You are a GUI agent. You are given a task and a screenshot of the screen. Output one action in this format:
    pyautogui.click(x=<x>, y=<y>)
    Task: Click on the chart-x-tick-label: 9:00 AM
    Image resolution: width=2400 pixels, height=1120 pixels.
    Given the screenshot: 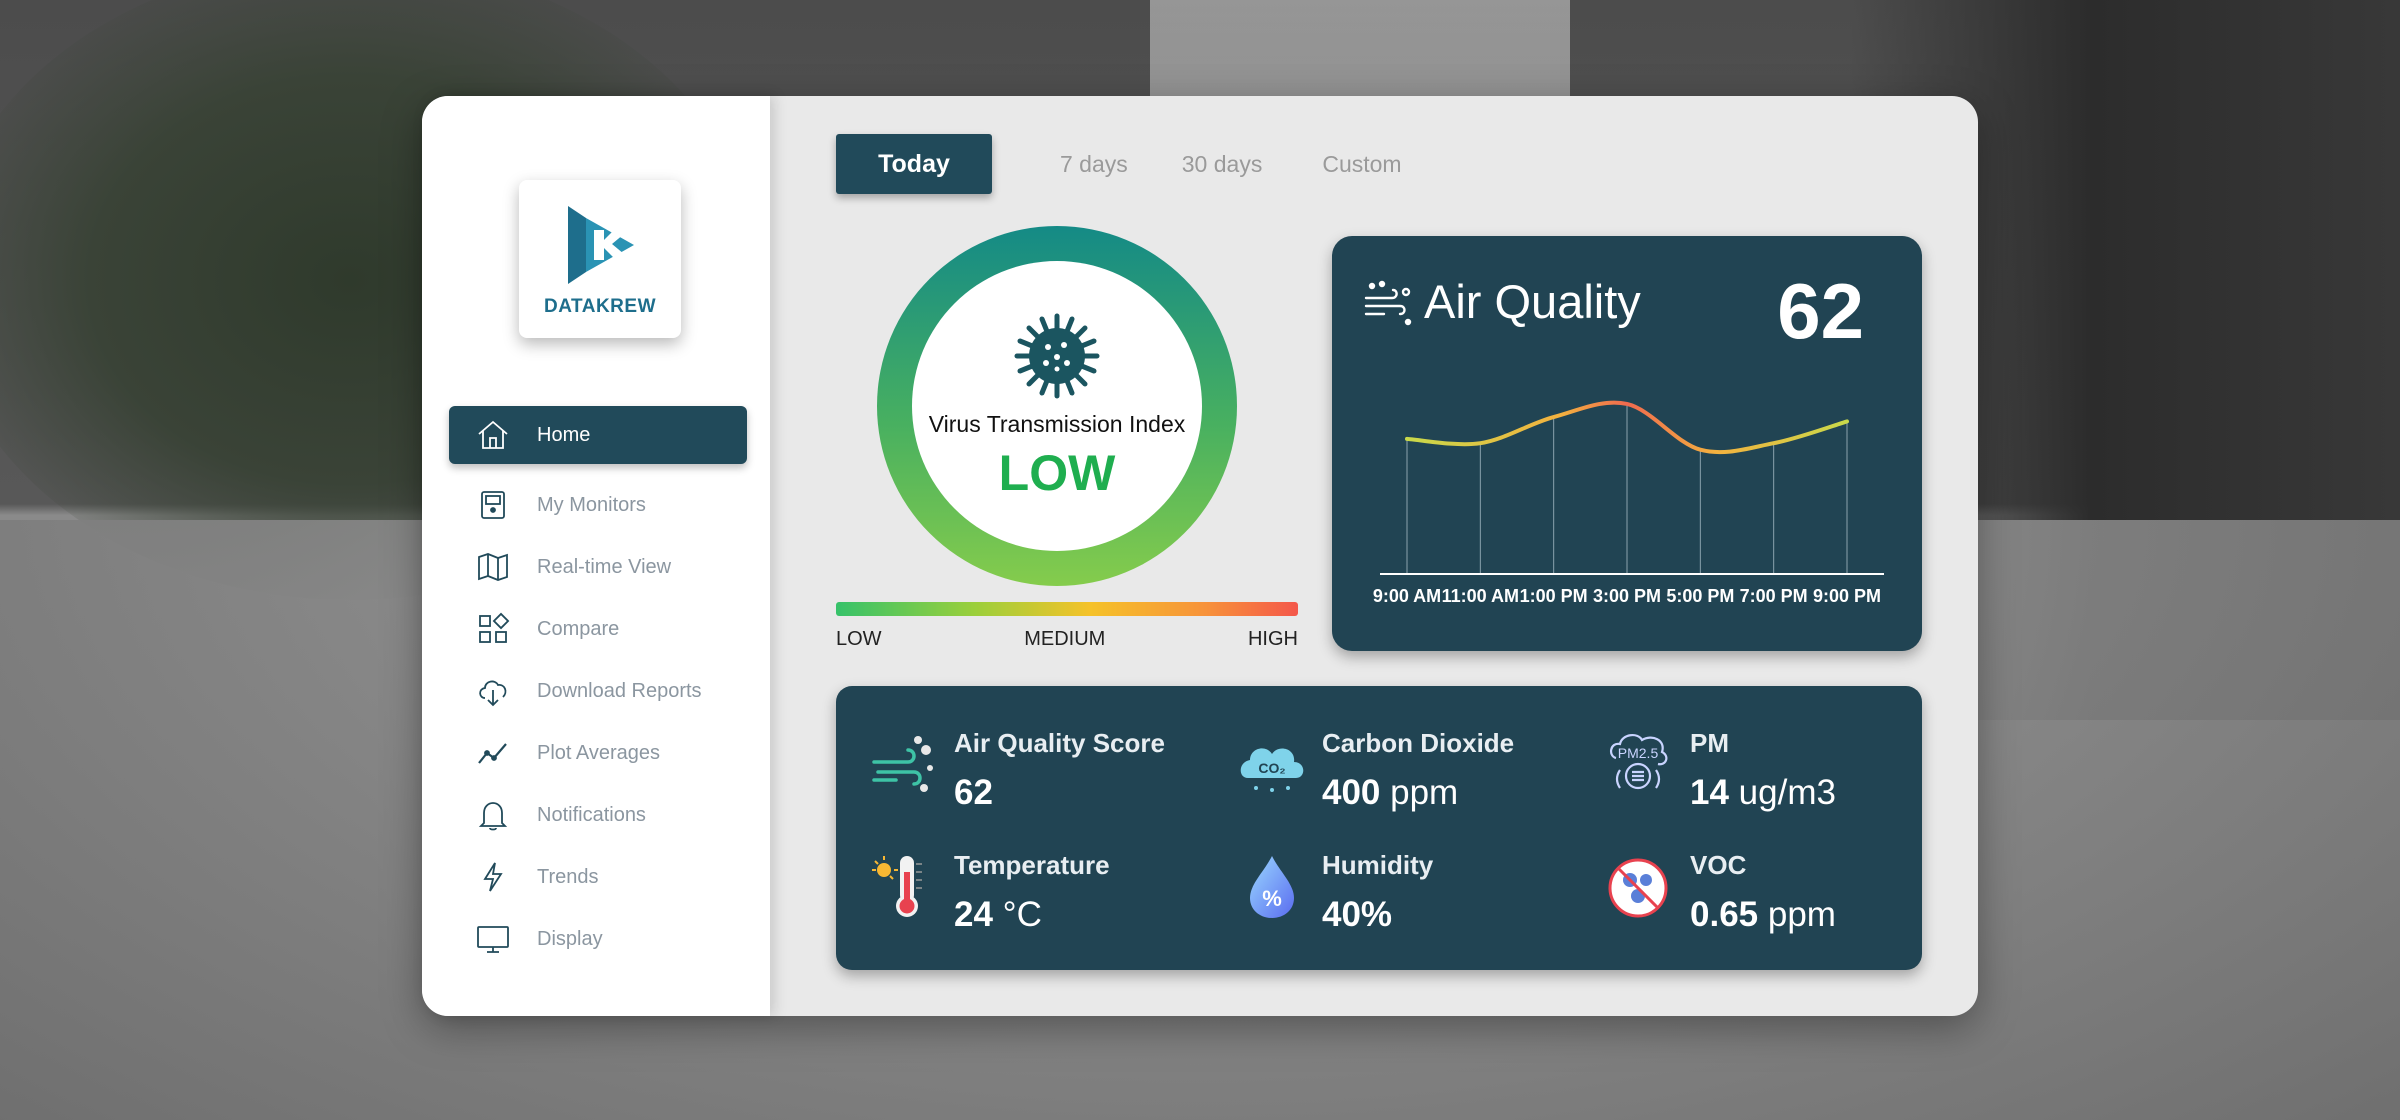 What is the action you would take?
    pyautogui.click(x=1407, y=596)
    